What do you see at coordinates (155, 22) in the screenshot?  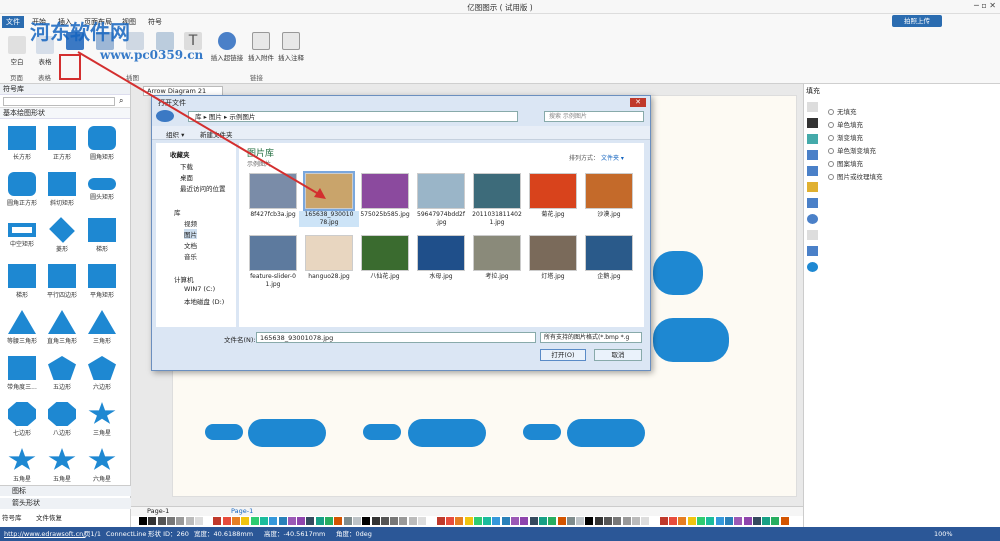 I see `tab-symbol: 符号` at bounding box center [155, 22].